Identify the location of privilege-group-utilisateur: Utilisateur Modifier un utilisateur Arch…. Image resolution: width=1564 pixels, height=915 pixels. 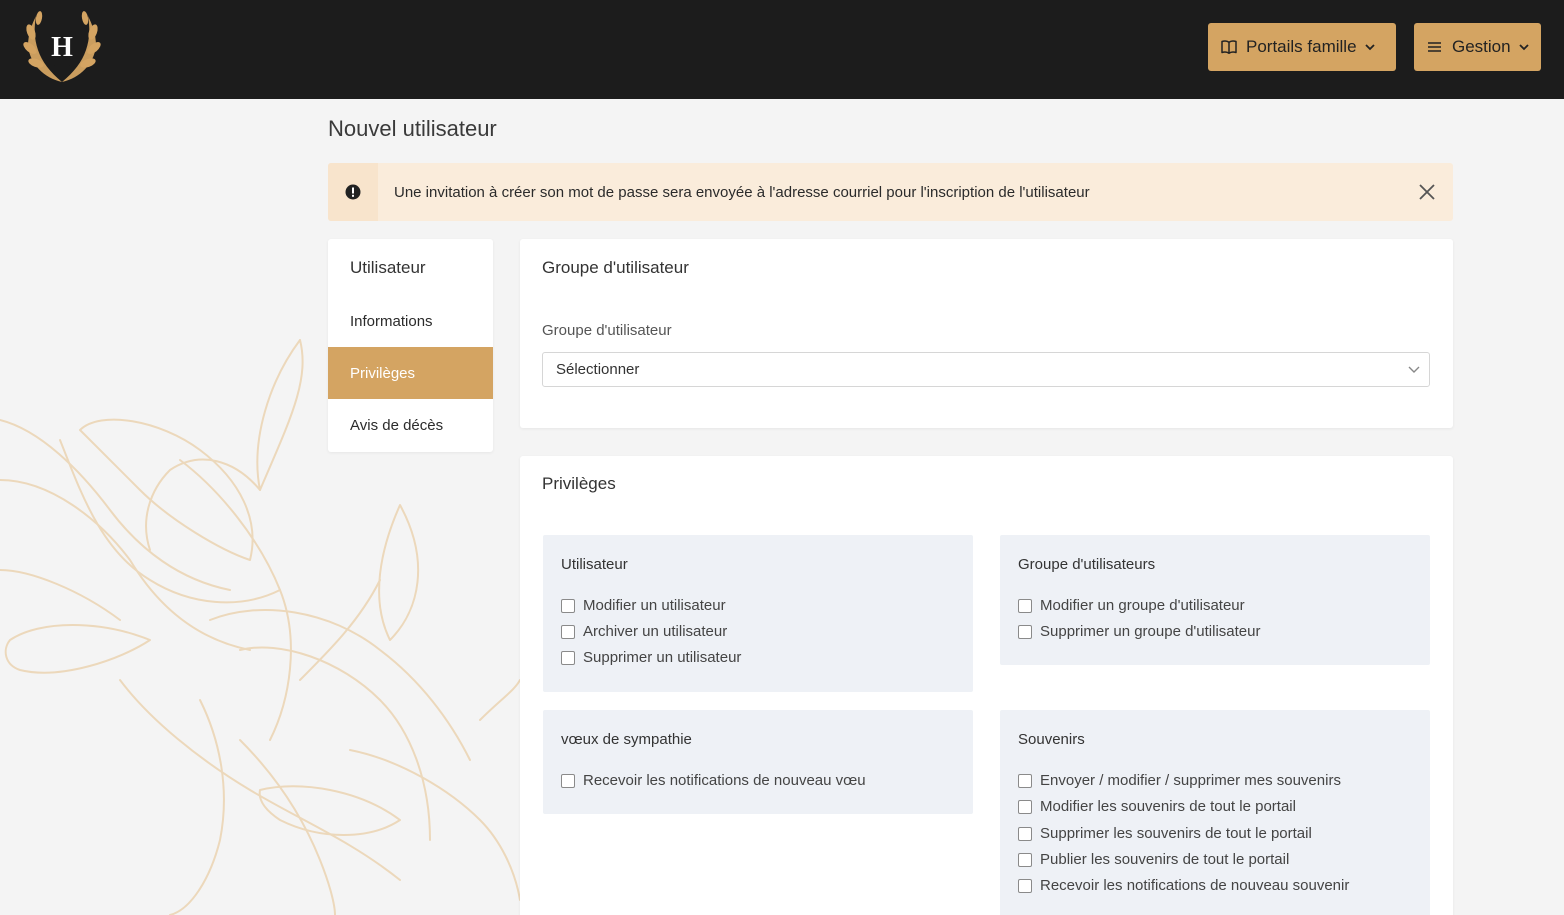
(758, 613).